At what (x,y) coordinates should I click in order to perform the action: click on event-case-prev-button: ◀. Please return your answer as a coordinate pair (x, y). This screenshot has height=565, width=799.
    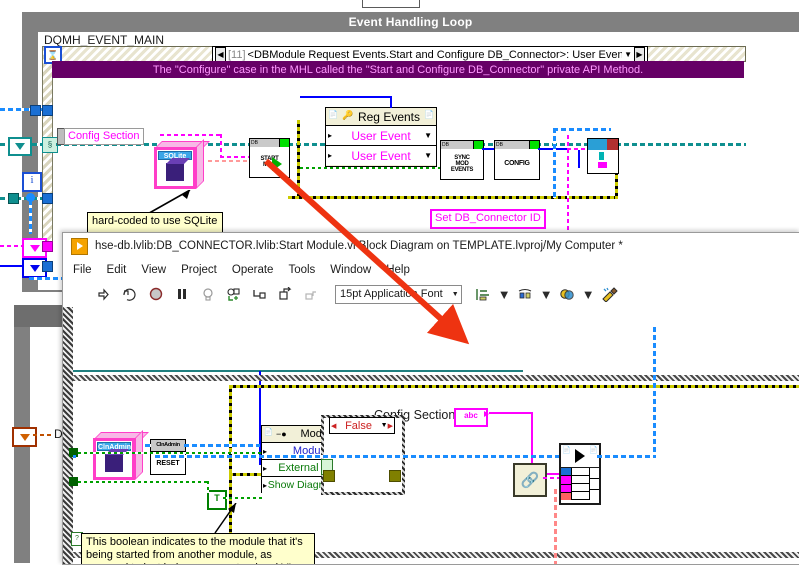
    Looking at the image, I should click on (220, 54).